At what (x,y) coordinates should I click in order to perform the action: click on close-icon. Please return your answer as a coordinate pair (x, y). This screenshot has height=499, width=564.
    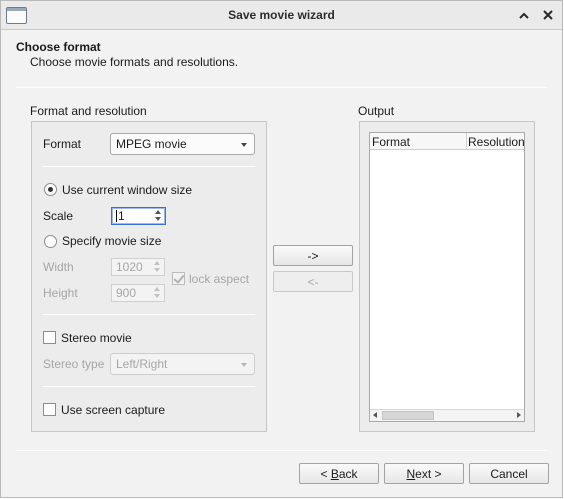
    Looking at the image, I should click on (548, 15).